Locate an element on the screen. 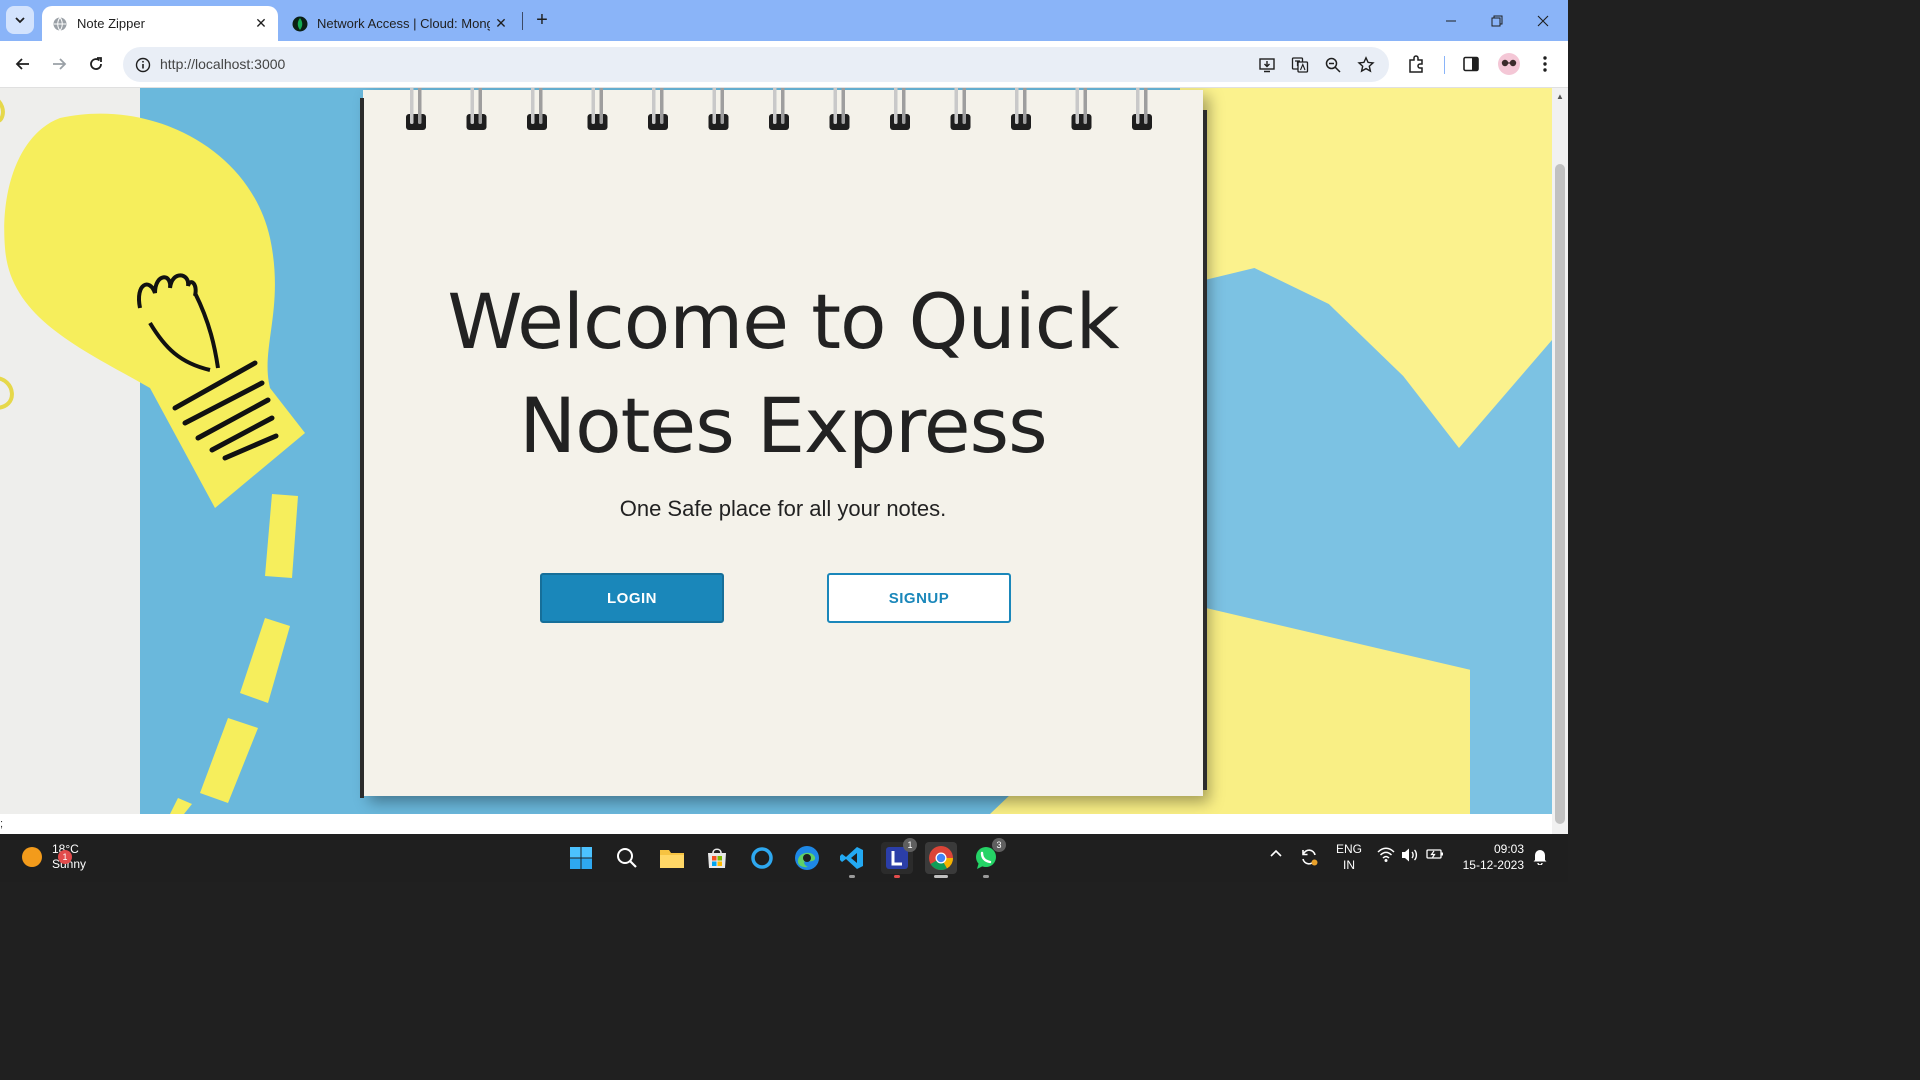 The height and width of the screenshot is (1080, 1920). tab-title: Network Access | Cloud: MongoDB is located at coordinates (403, 23).